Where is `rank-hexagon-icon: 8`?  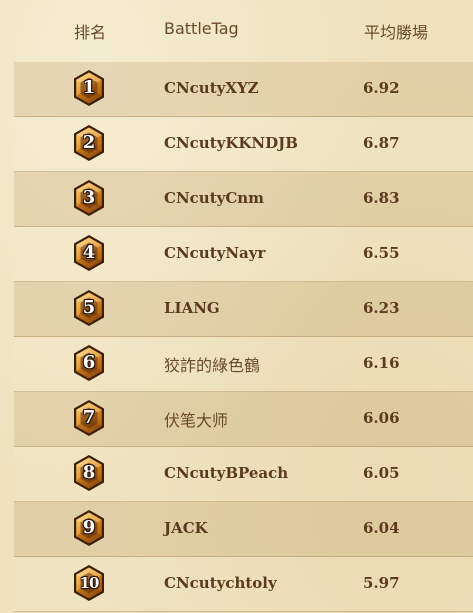 rank-hexagon-icon: 8 is located at coordinates (89, 473).